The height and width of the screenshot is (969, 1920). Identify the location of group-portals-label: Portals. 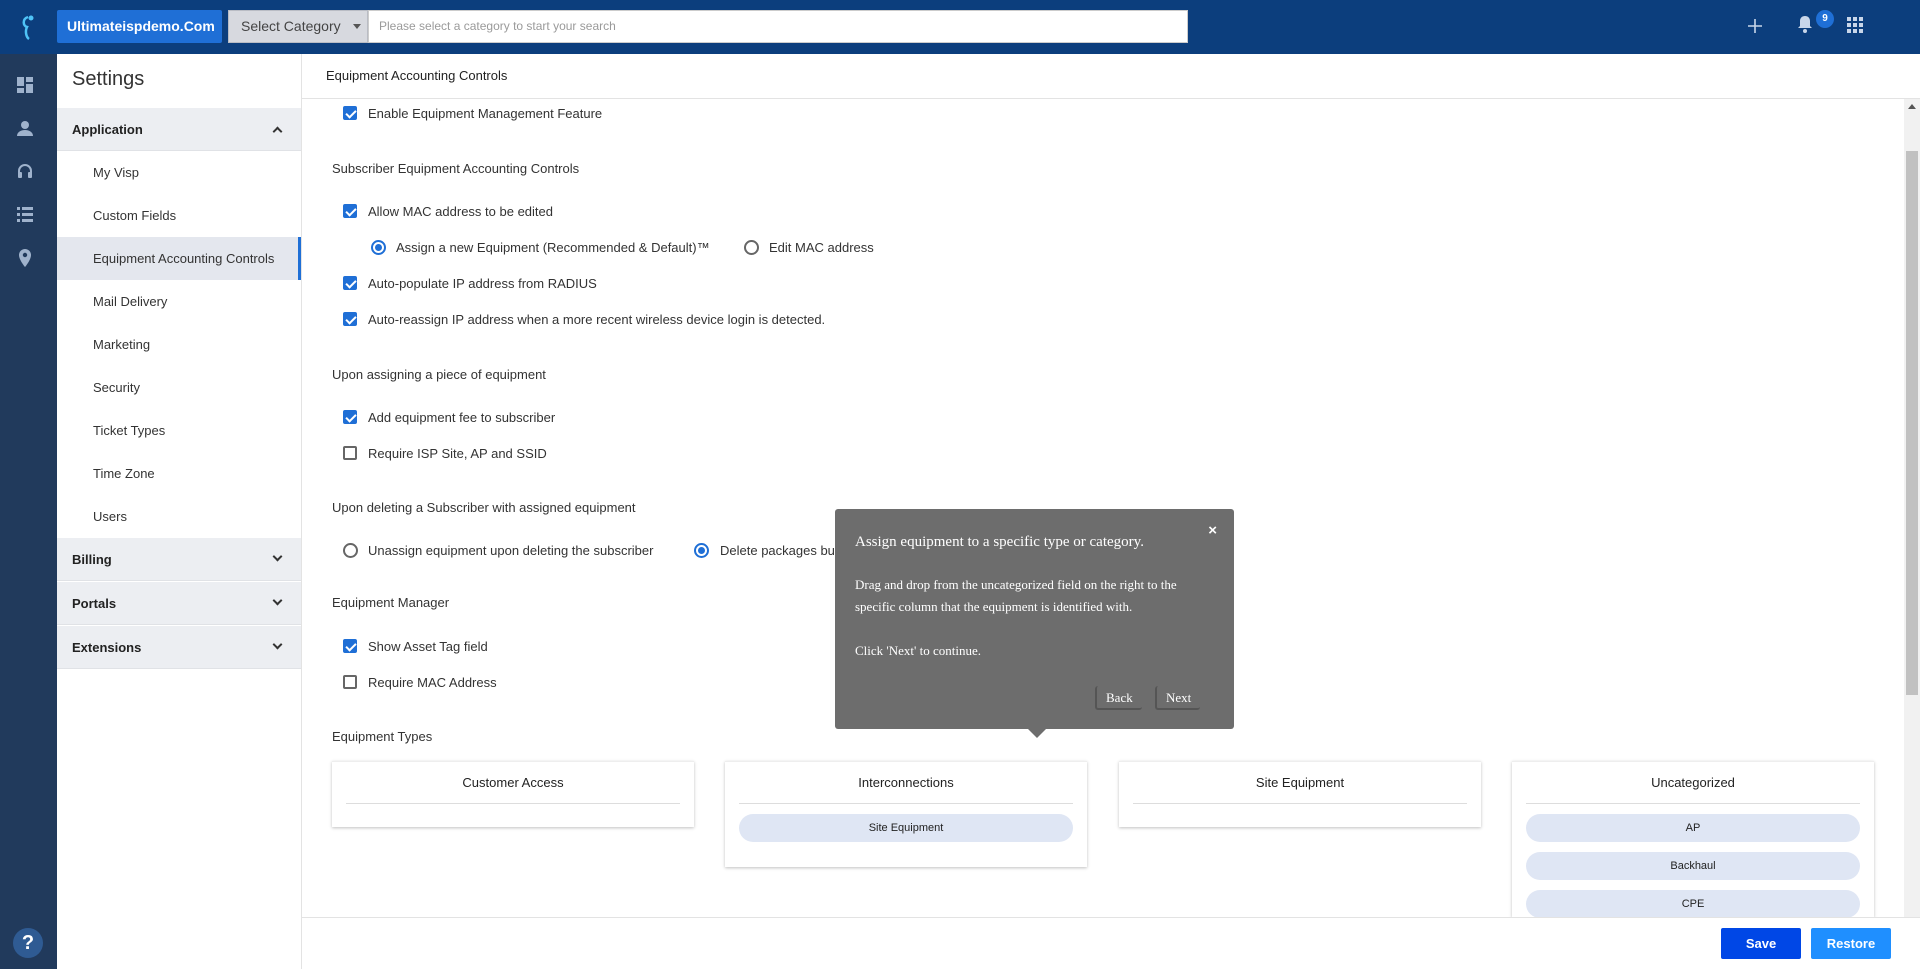
(94, 603).